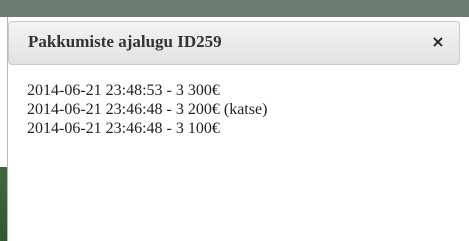 This screenshot has width=469, height=241. I want to click on bid-history-item: 2014-06-21 23:46:48 - 3 200€ (katse), so click(147, 109).